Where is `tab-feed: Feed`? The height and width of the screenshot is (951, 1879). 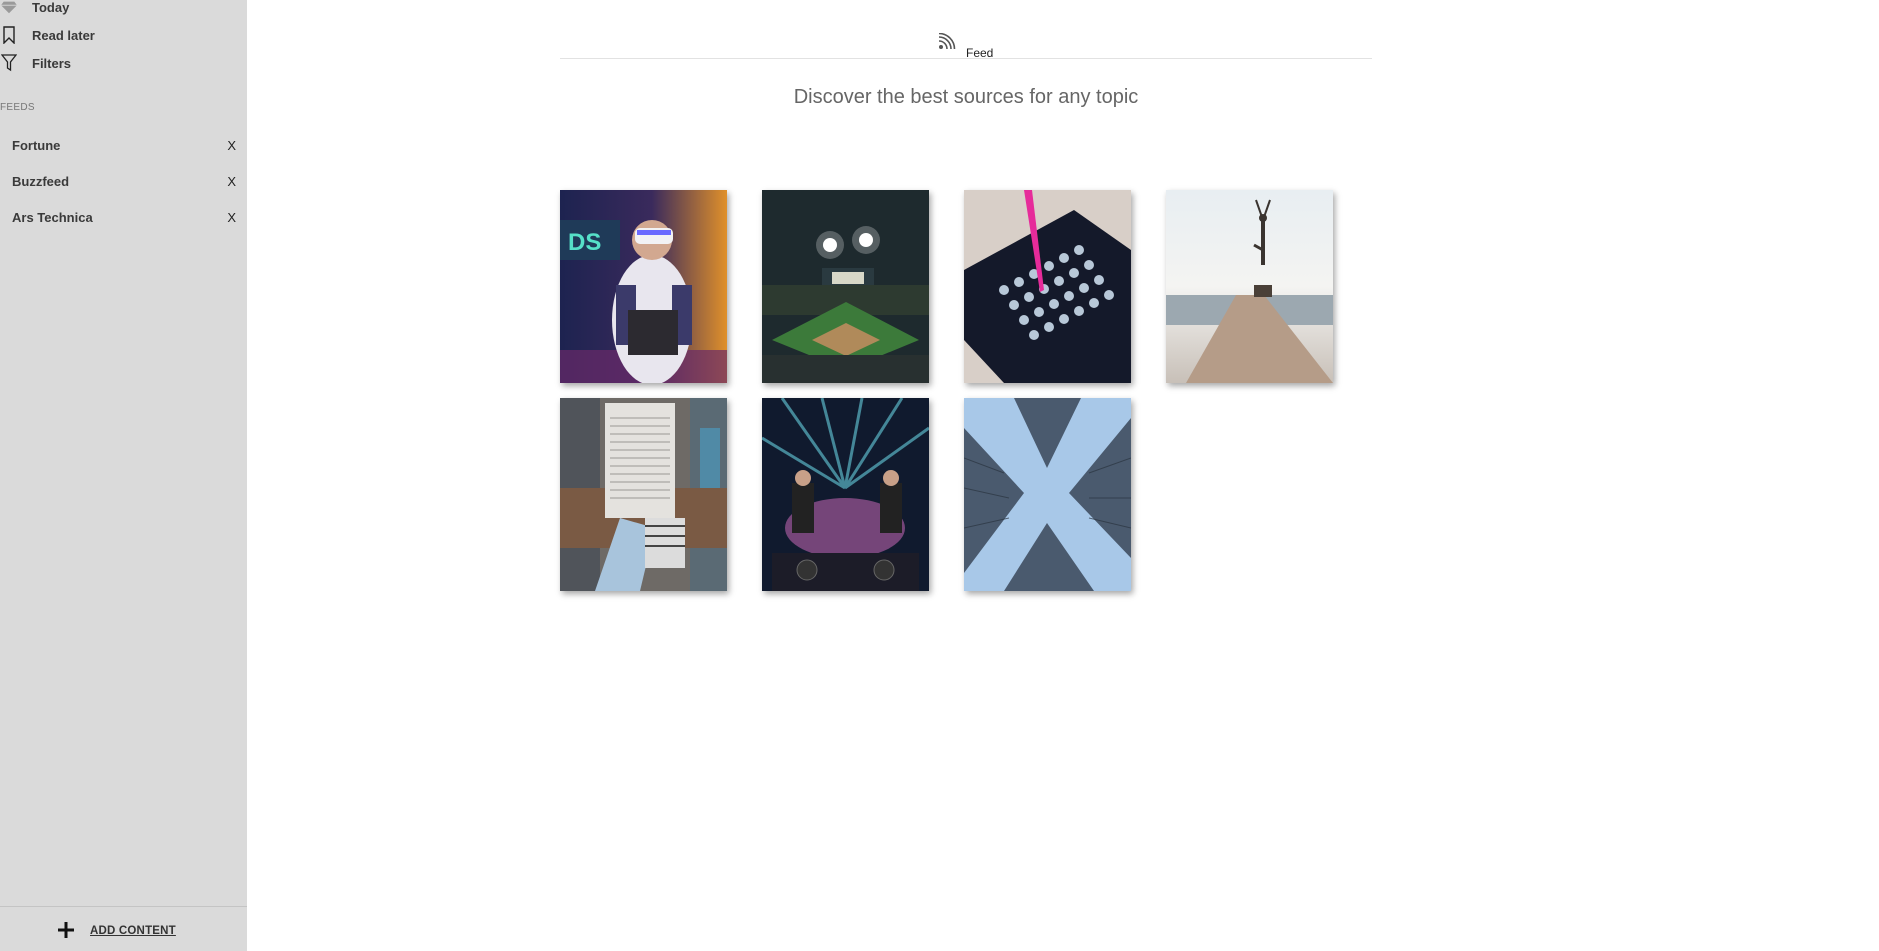 tab-feed: Feed is located at coordinates (965, 46).